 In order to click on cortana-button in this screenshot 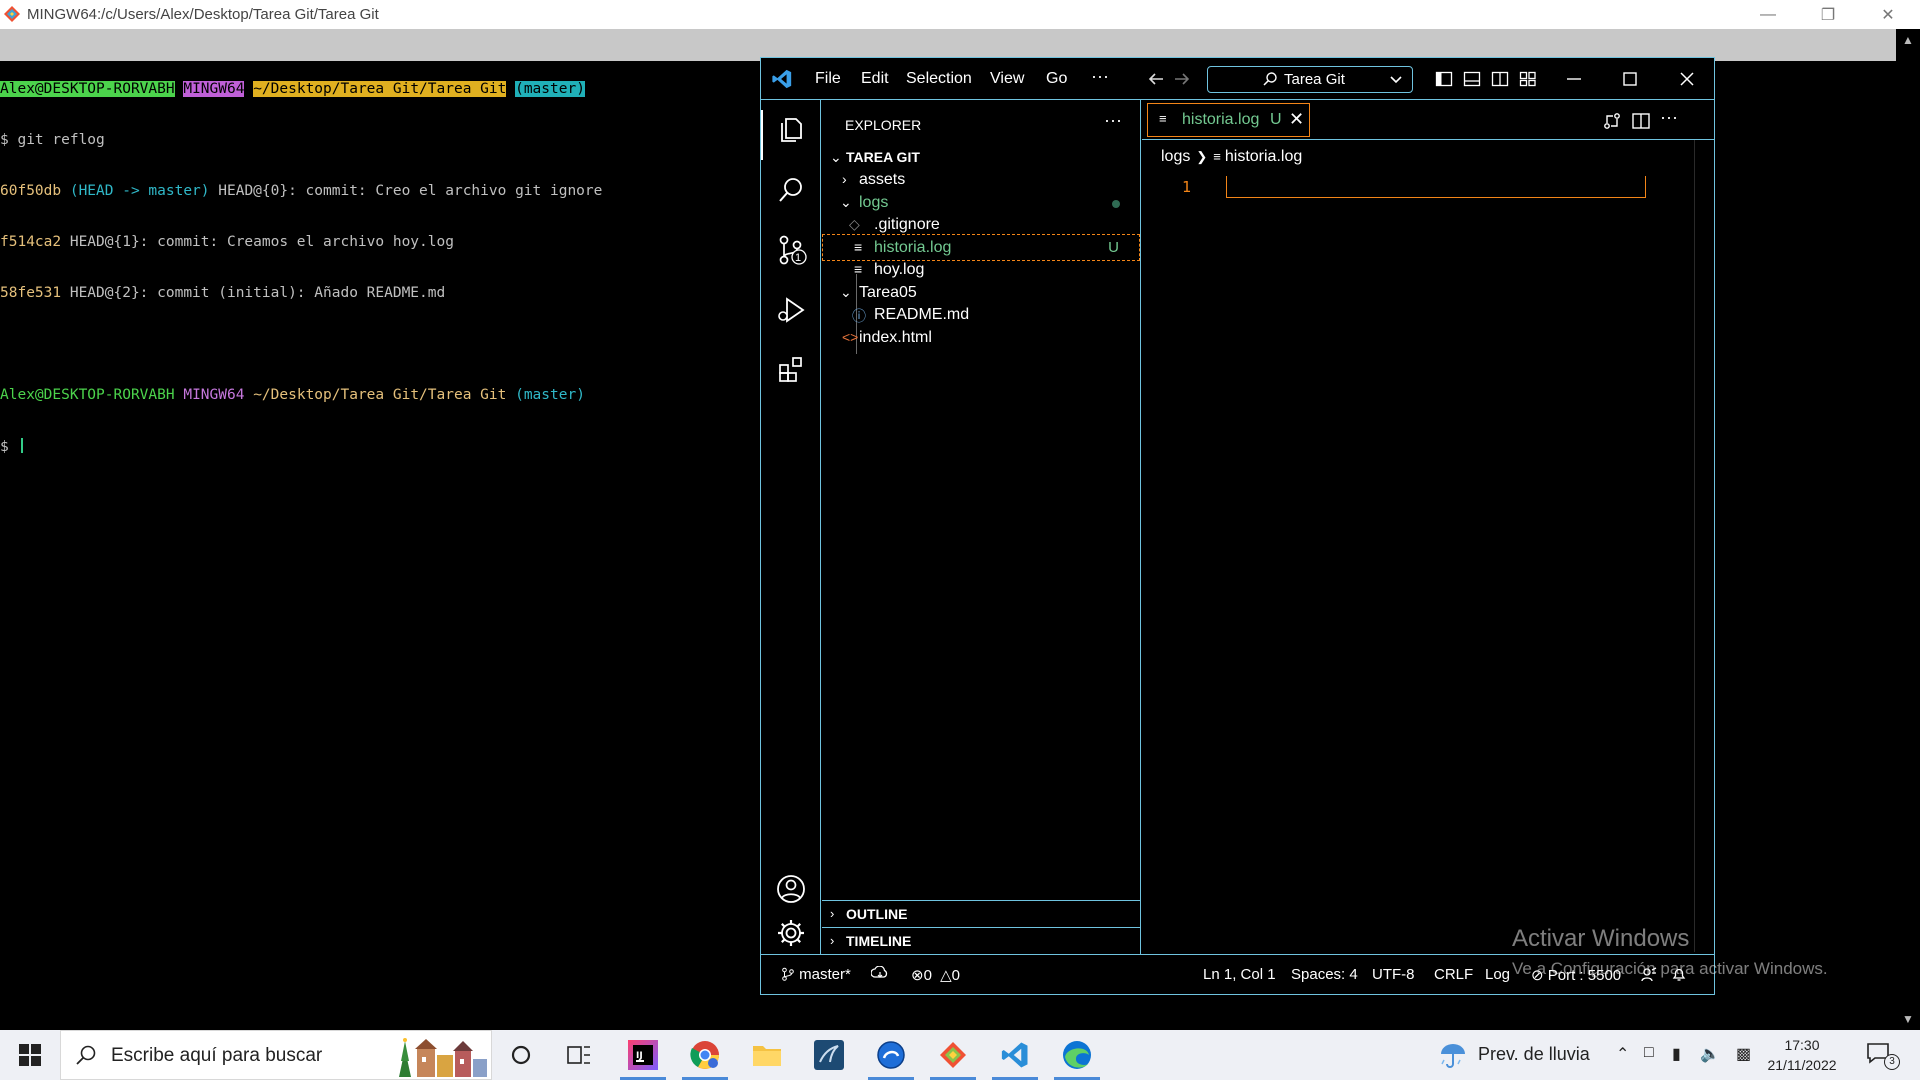, I will do `click(521, 1055)`.